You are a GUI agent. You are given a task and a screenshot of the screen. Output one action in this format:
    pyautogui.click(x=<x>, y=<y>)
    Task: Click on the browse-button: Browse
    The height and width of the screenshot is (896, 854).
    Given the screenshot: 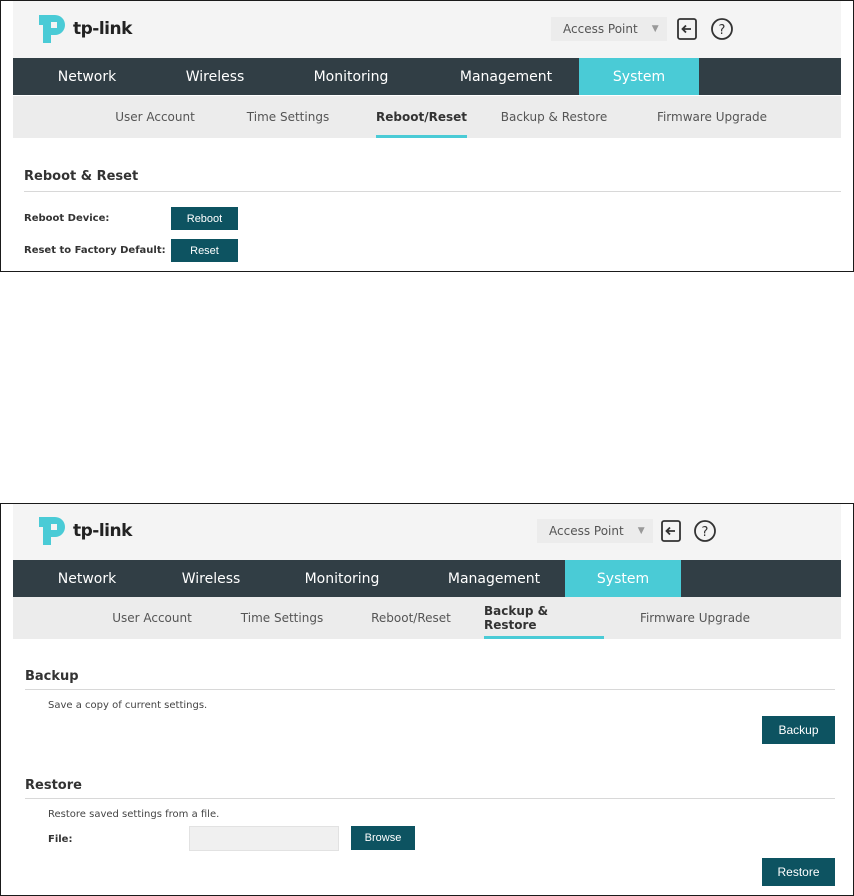 What is the action you would take?
    pyautogui.click(x=383, y=838)
    